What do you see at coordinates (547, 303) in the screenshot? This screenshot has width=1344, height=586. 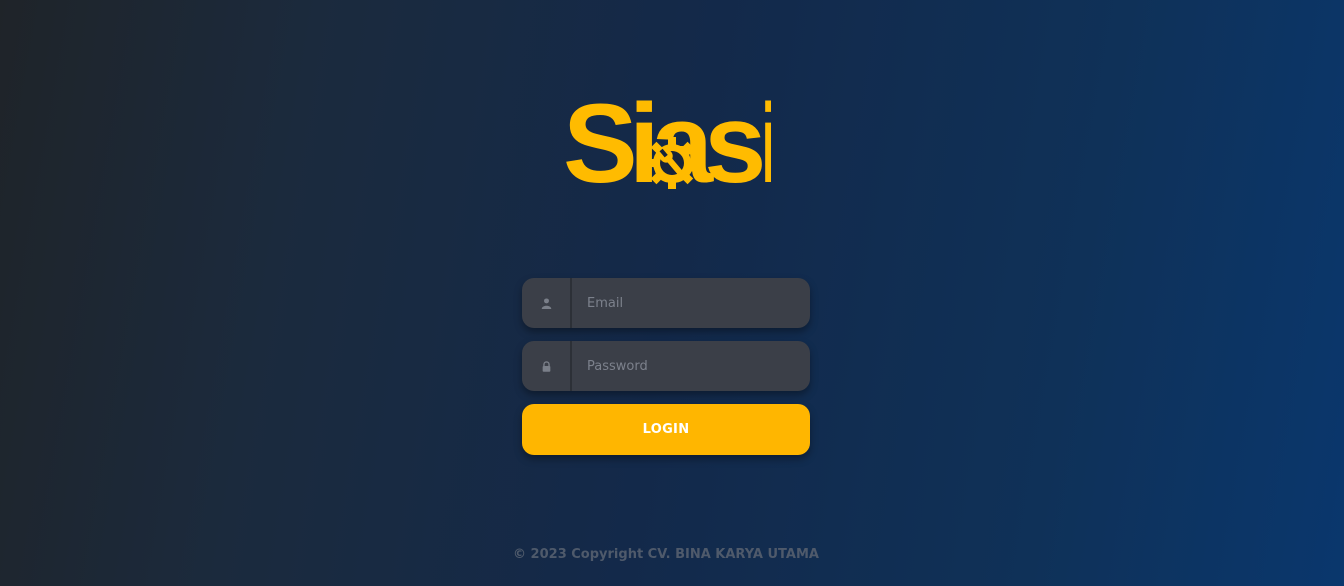 I see `user-icon` at bounding box center [547, 303].